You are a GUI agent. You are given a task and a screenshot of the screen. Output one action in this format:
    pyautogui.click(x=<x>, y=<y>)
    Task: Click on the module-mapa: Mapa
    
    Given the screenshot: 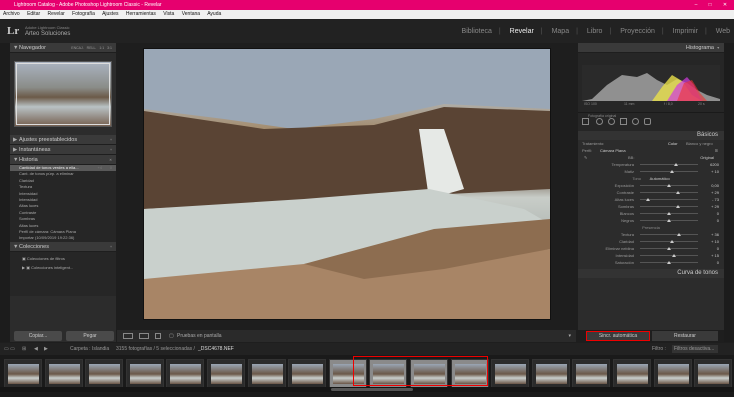 What is the action you would take?
    pyautogui.click(x=561, y=31)
    